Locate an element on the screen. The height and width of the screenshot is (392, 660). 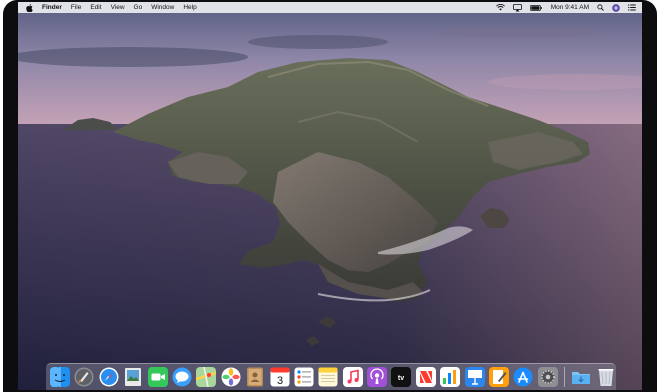
notes-icon is located at coordinates (328, 377).